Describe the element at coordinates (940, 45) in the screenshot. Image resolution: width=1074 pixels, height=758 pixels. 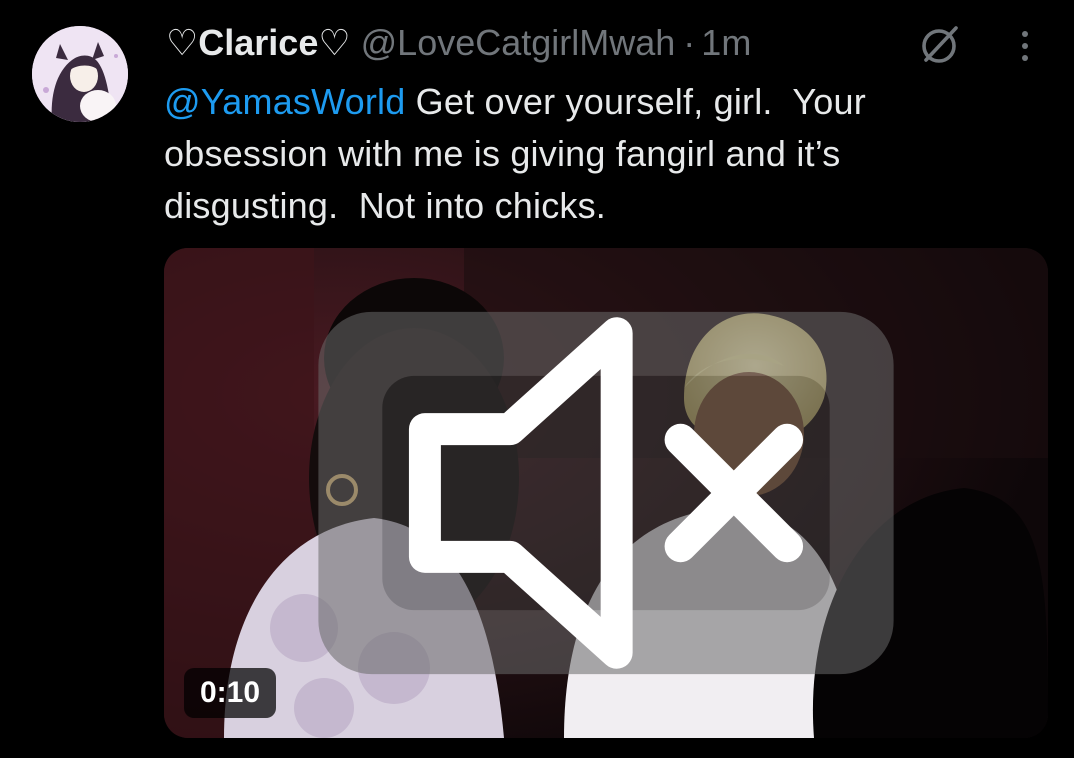
I see `grok-icon` at that location.